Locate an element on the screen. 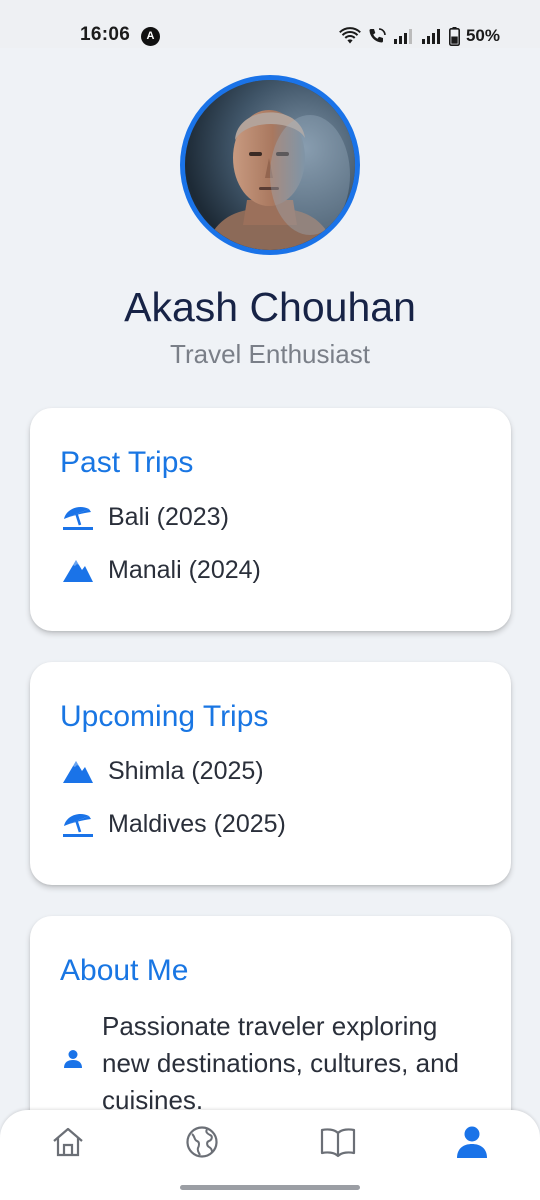 This screenshot has height=1200, width=540. trip-item-shimla: Shimla (2025) is located at coordinates (162, 771).